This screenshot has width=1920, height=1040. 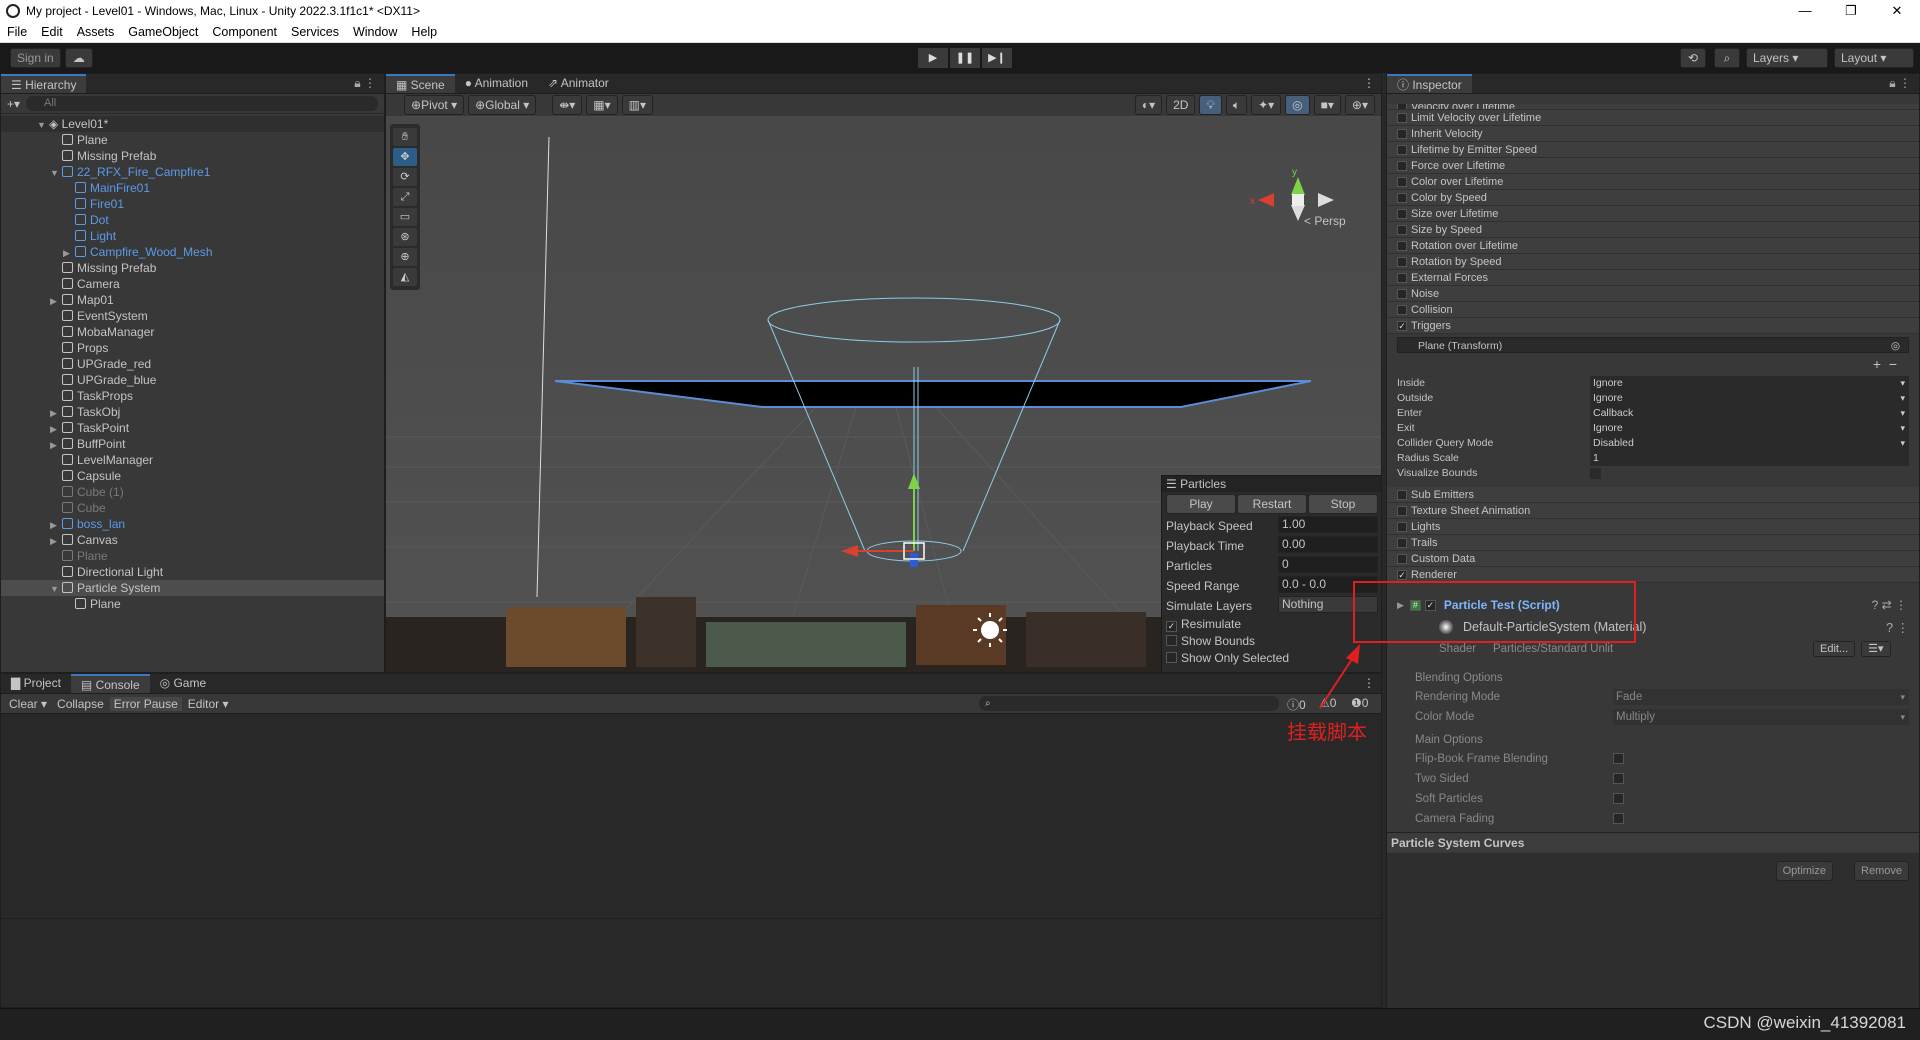 What do you see at coordinates (1653, 182) in the screenshot?
I see `module-row: Color over Lifetime` at bounding box center [1653, 182].